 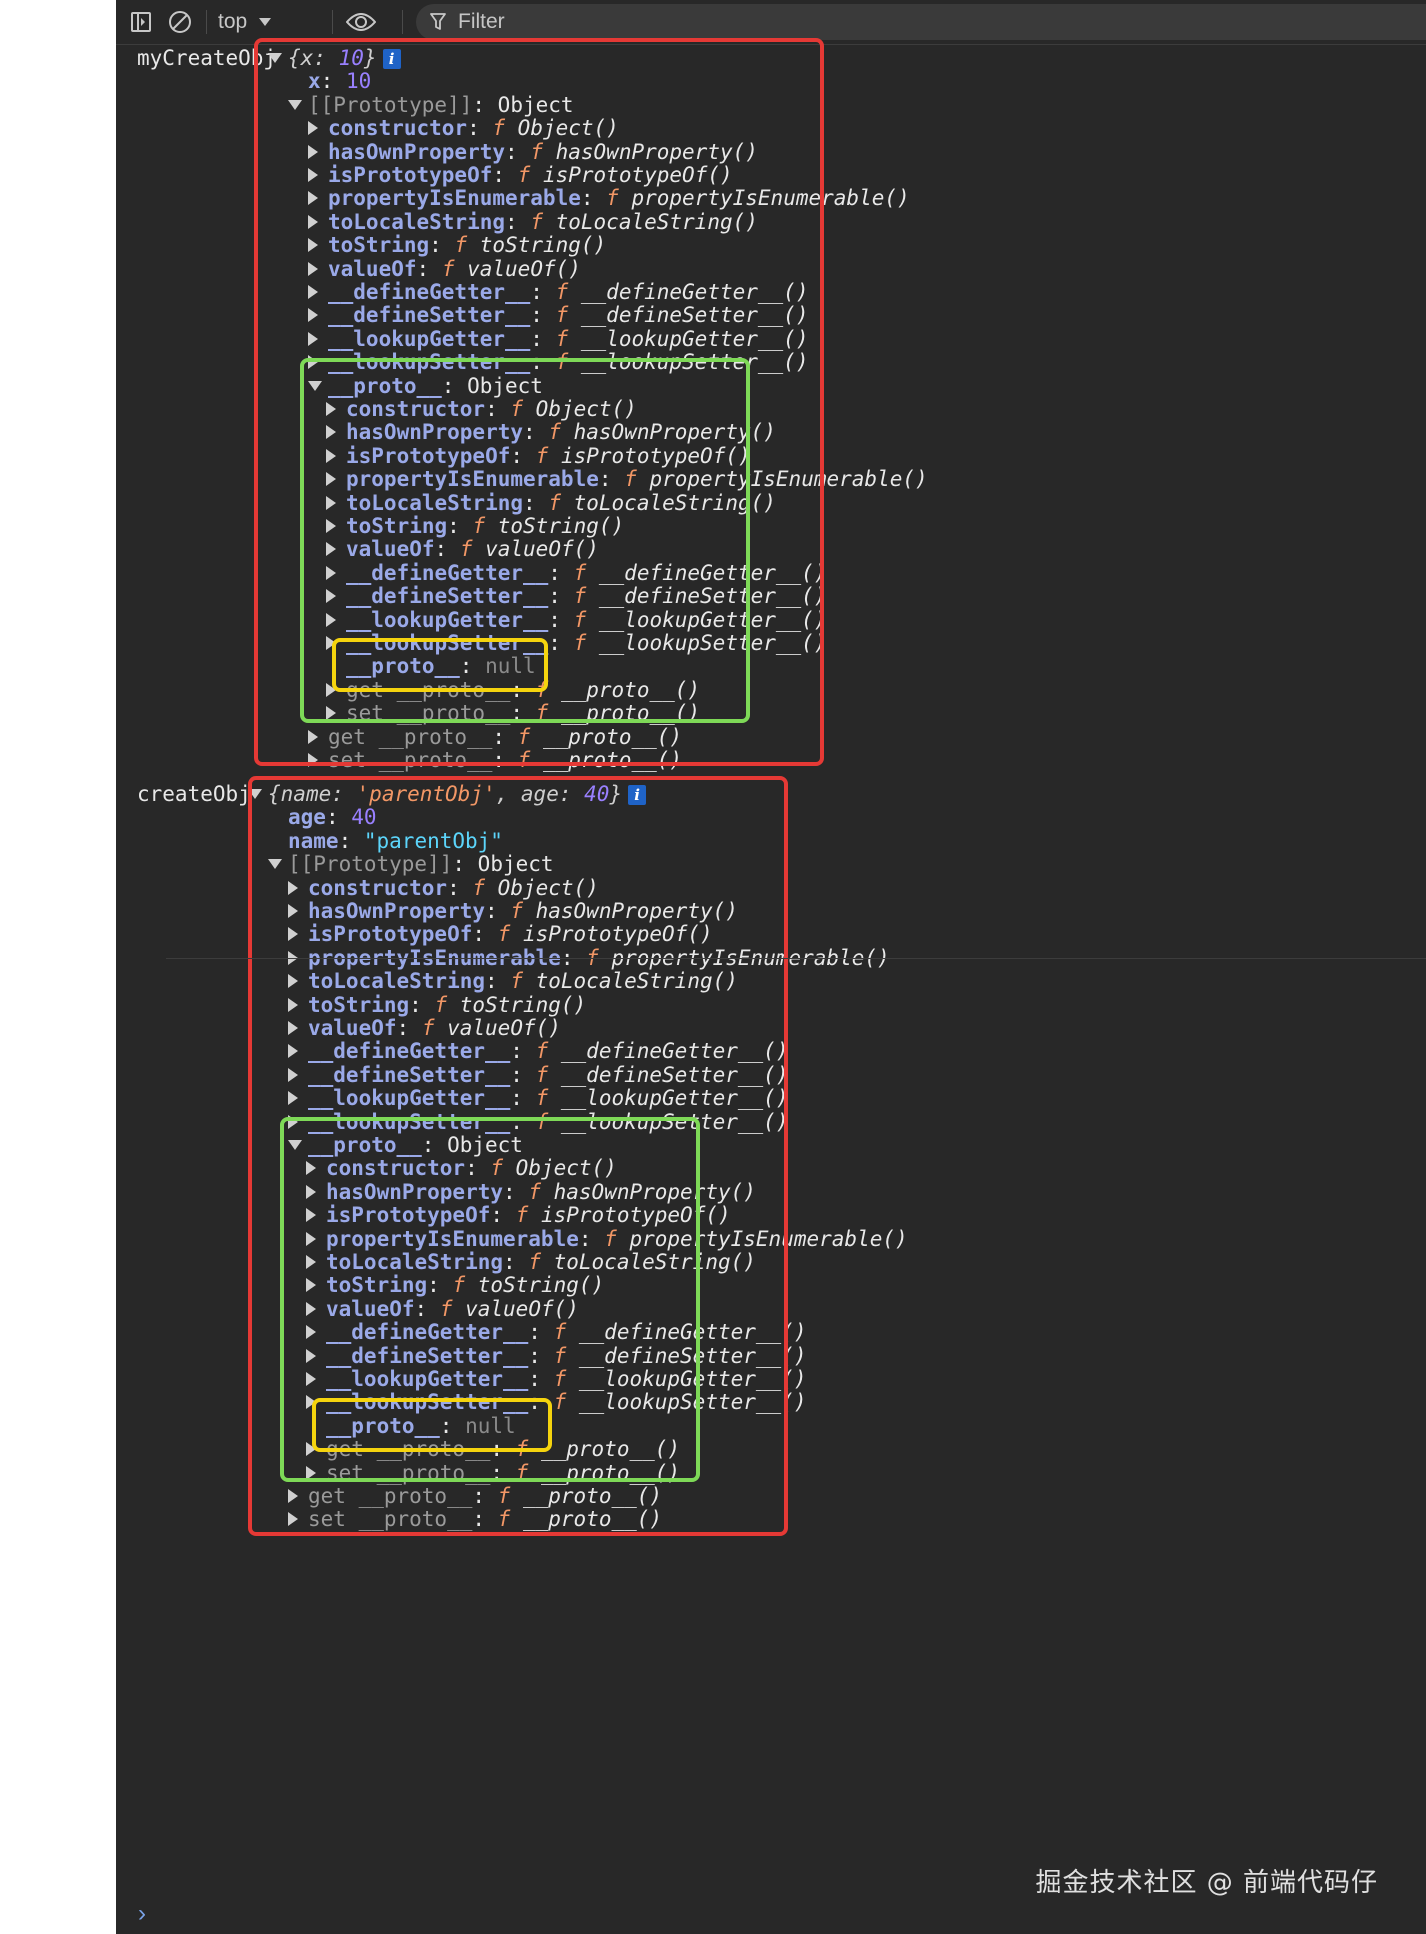 What do you see at coordinates (58, 967) in the screenshot?
I see `page-margin` at bounding box center [58, 967].